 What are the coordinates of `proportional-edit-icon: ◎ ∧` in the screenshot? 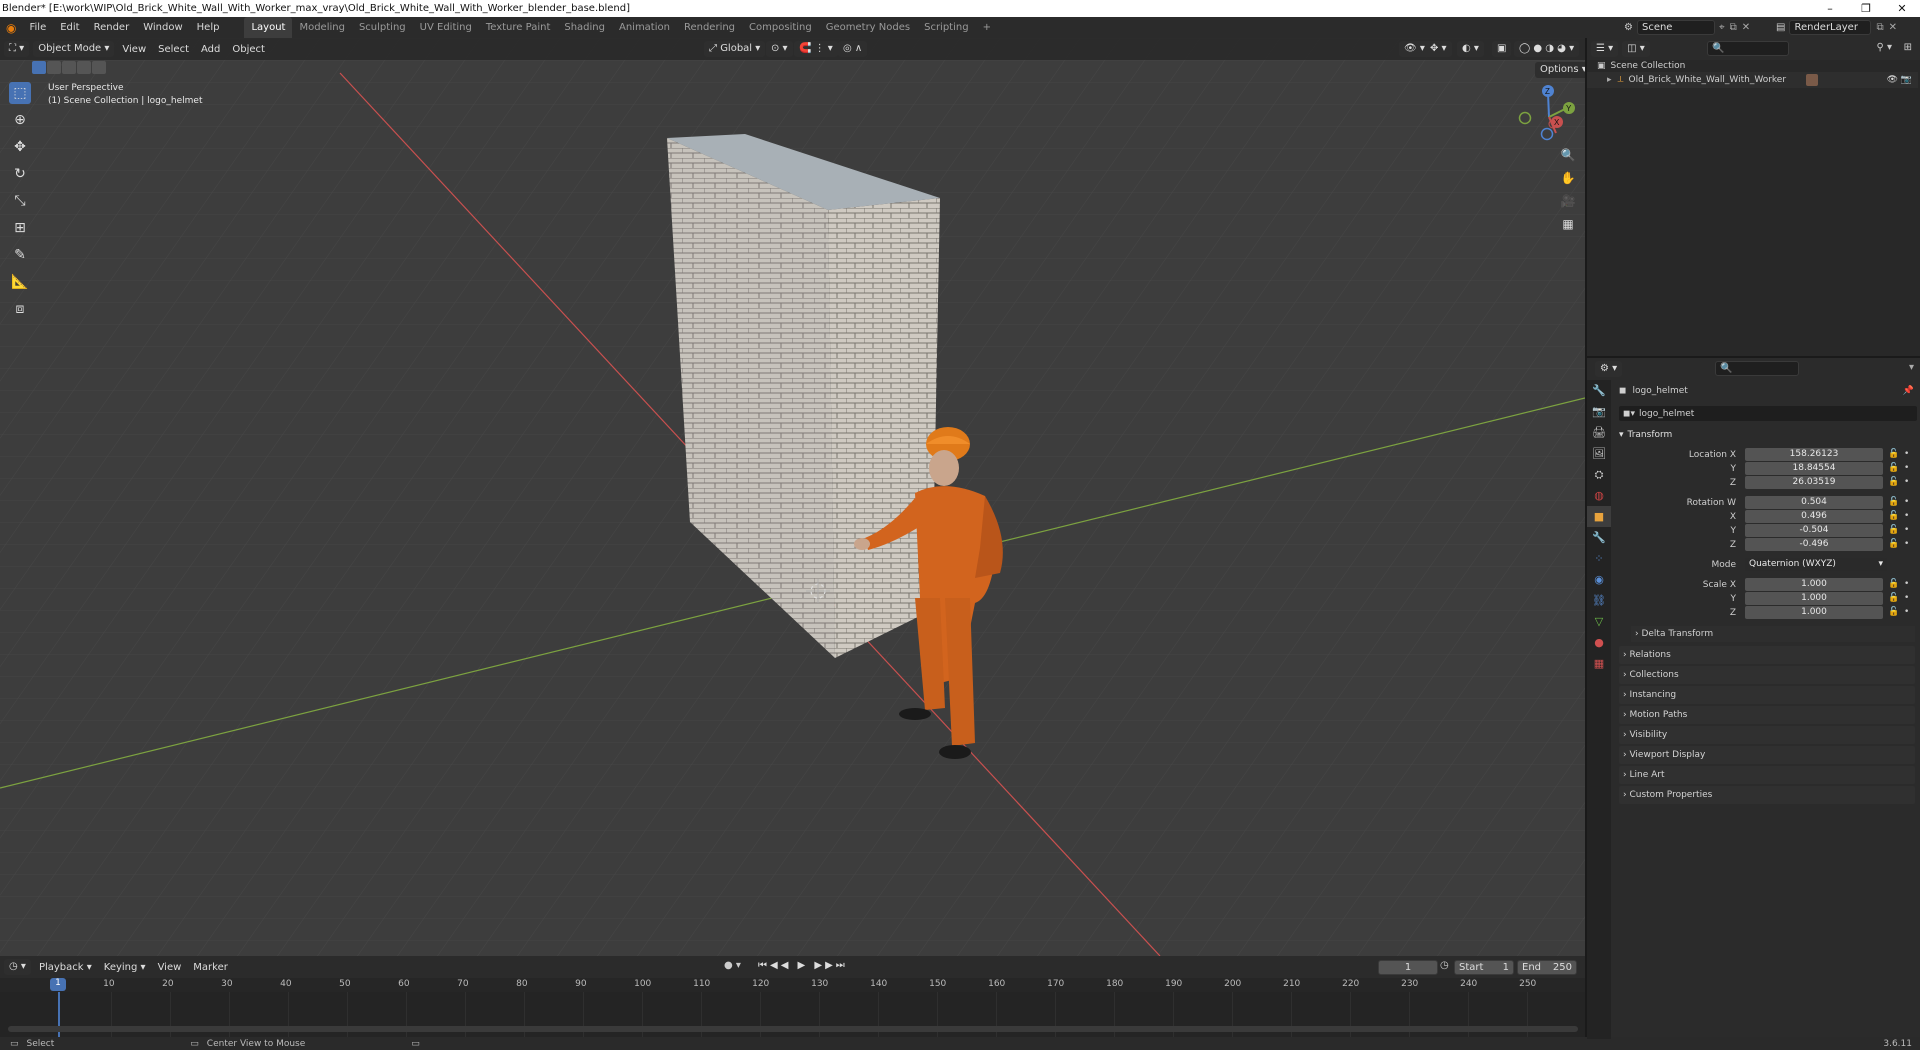 It's located at (853, 49).